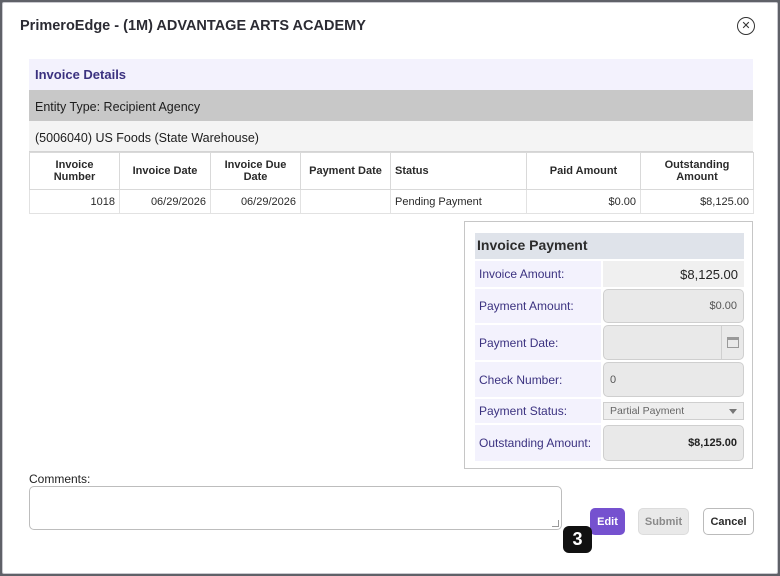  I want to click on col-outstanding-amount: Outstanding Amount, so click(697, 171).